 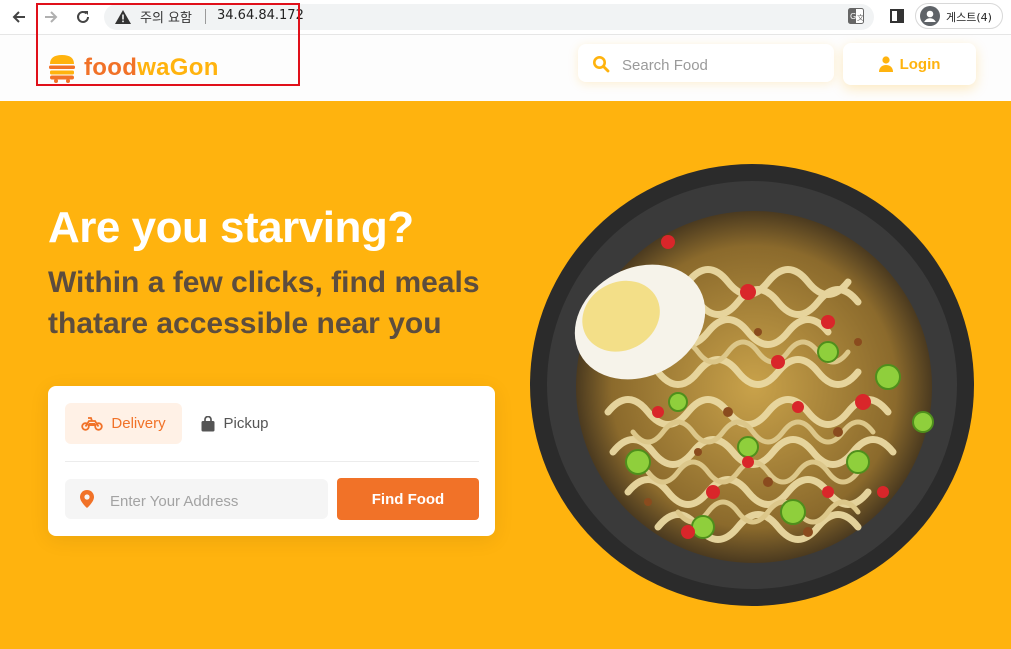 What do you see at coordinates (166, 16) in the screenshot?
I see `security-status-label: 주의 요함` at bounding box center [166, 16].